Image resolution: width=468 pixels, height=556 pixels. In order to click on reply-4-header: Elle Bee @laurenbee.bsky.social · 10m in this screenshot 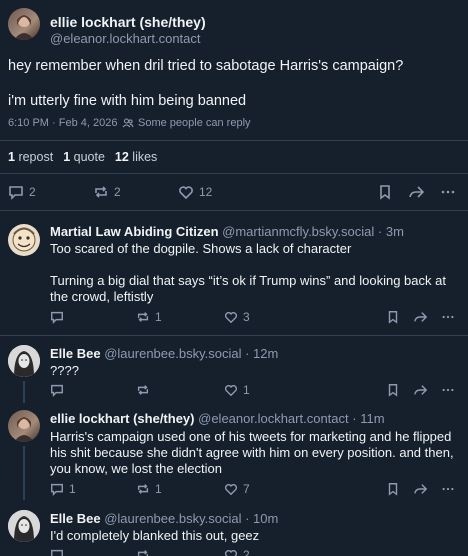, I will do `click(164, 518)`.